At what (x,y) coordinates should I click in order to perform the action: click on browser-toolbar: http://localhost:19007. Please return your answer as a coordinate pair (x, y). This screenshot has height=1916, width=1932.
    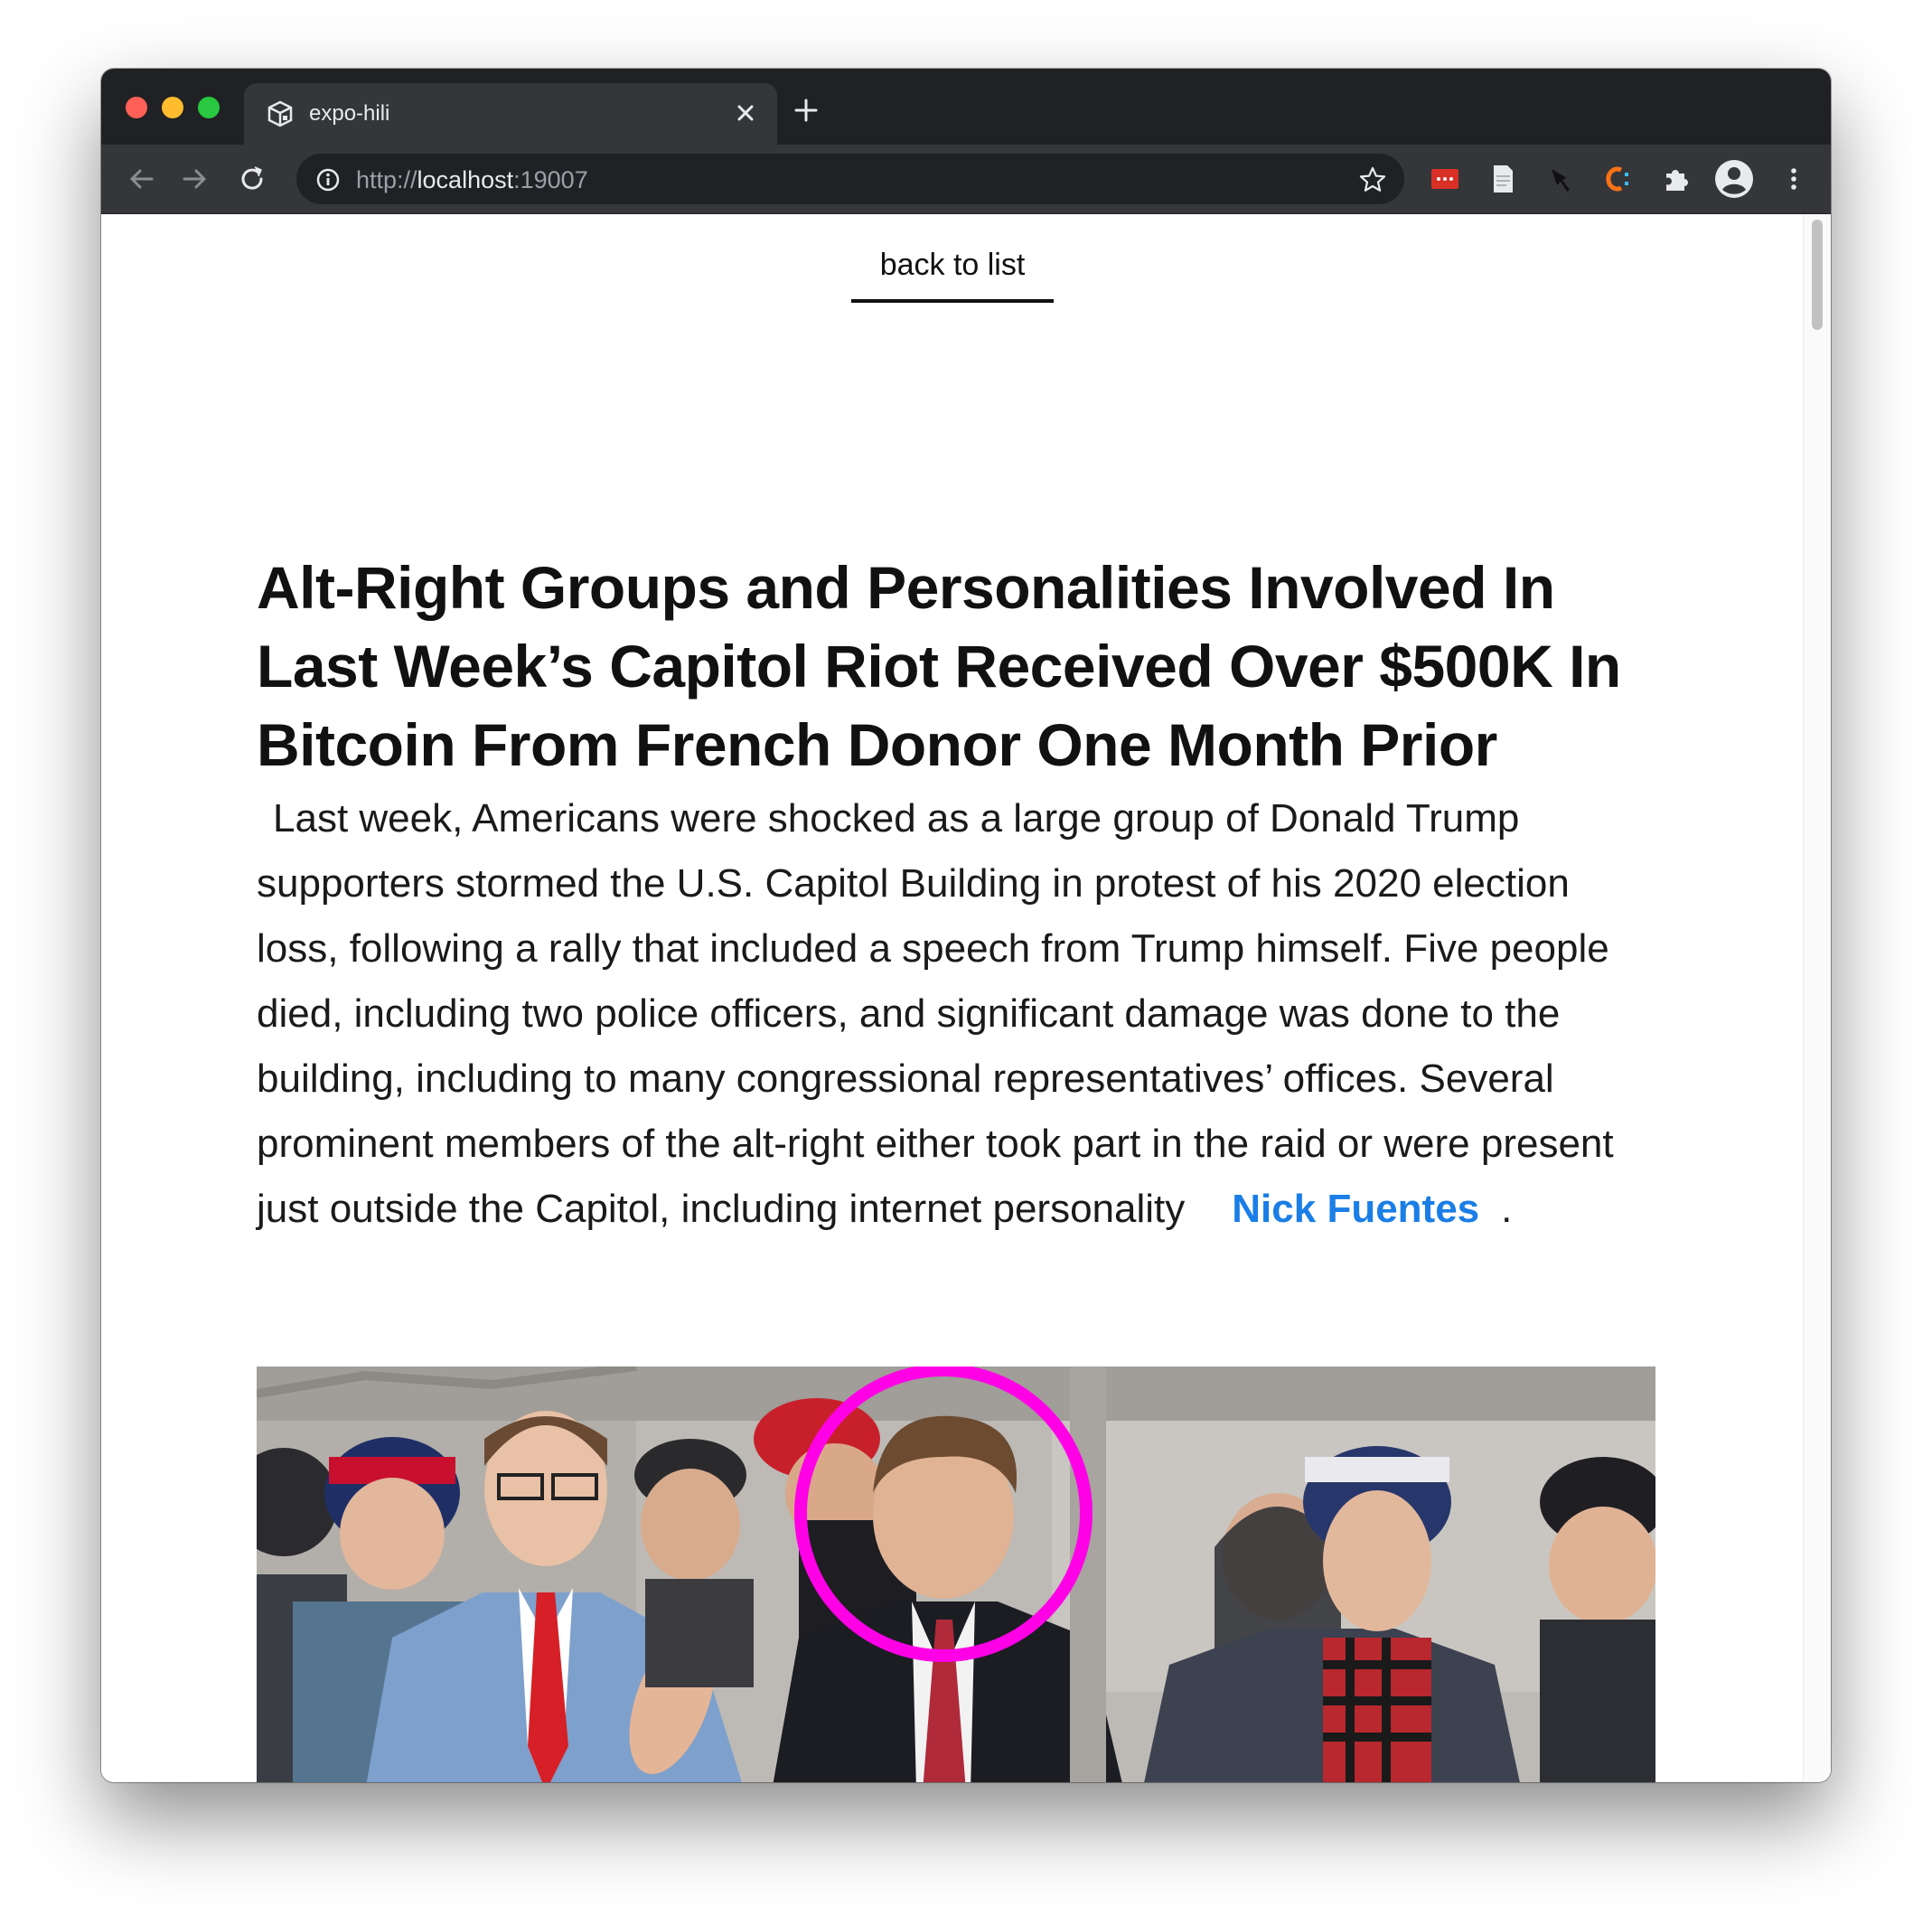
    Looking at the image, I should click on (966, 180).